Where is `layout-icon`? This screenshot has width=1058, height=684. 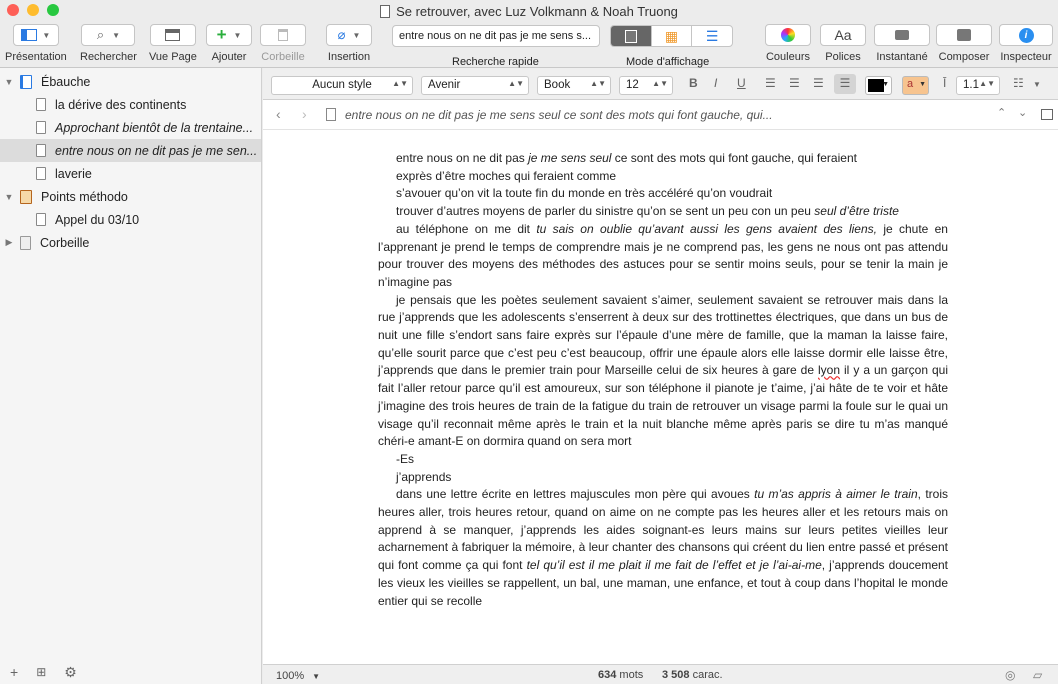
layout-icon is located at coordinates (29, 35).